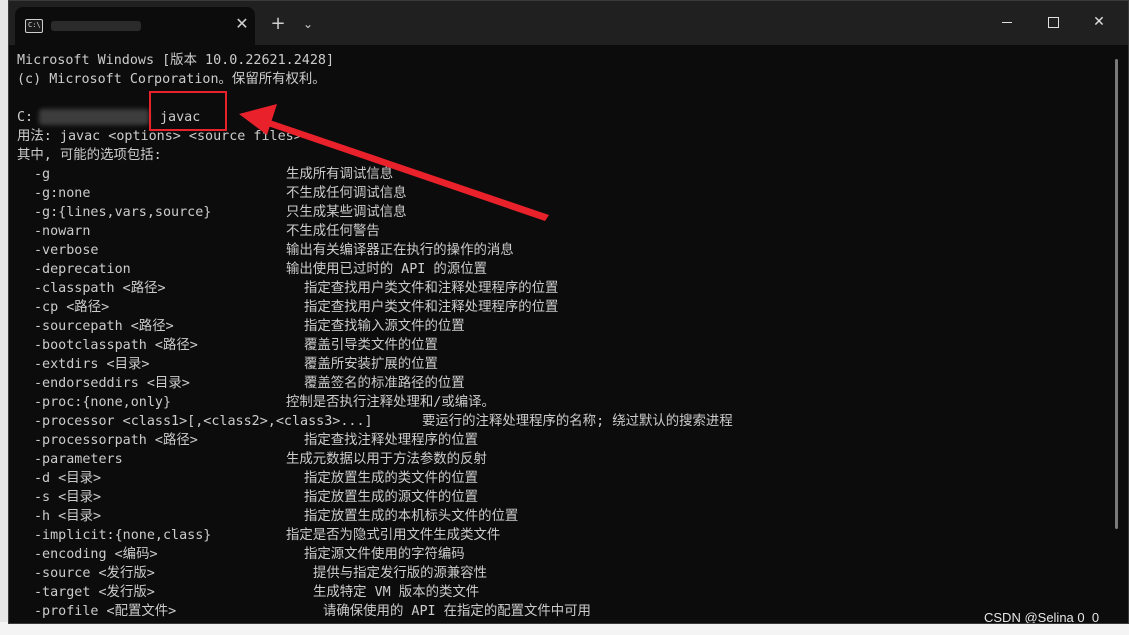  I want to click on tab-dropdown-chevron-icon: ⌄, so click(308, 24).